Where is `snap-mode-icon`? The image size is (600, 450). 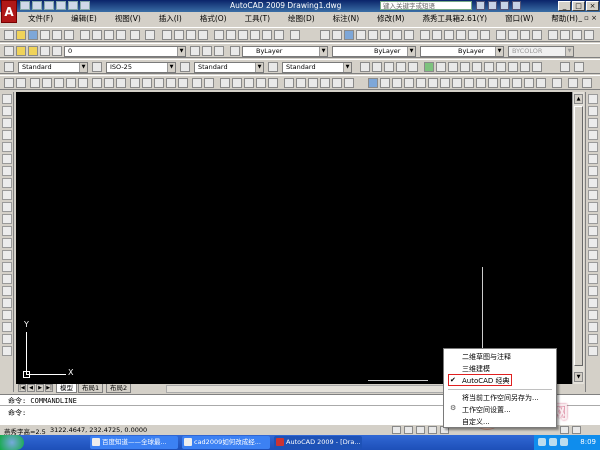 snap-mode-icon is located at coordinates (396, 430).